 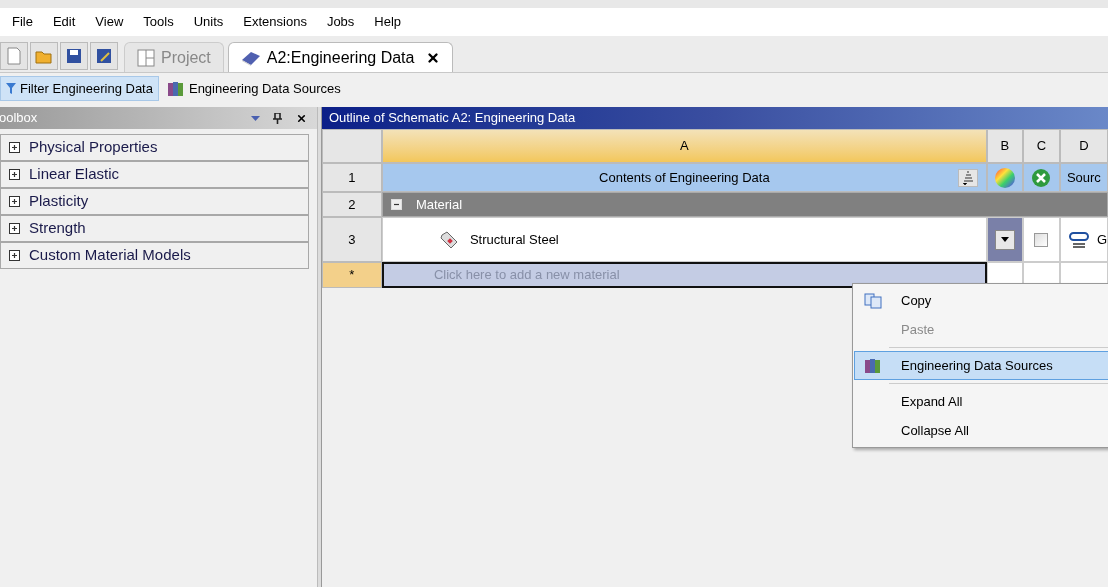 I want to click on menu-item: Tools, so click(x=158, y=22).